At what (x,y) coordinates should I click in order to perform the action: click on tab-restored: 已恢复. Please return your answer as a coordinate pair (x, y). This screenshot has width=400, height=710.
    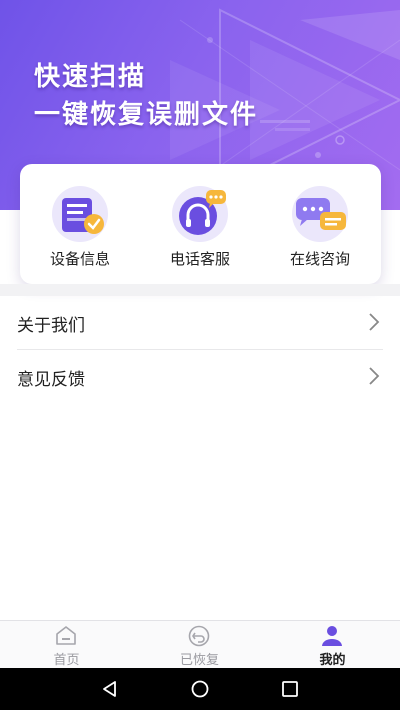
    Looking at the image, I should click on (199, 645).